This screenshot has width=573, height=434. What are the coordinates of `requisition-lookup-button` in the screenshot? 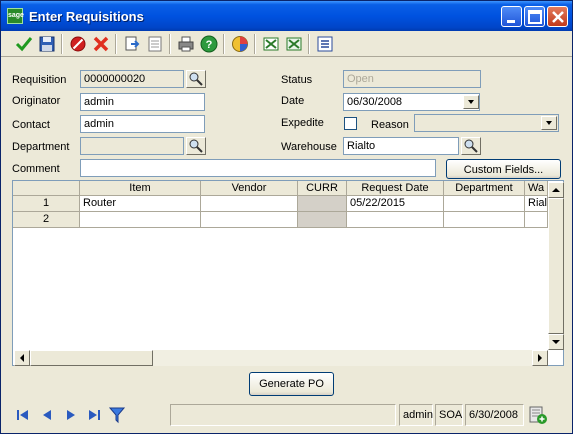 It's located at (196, 79).